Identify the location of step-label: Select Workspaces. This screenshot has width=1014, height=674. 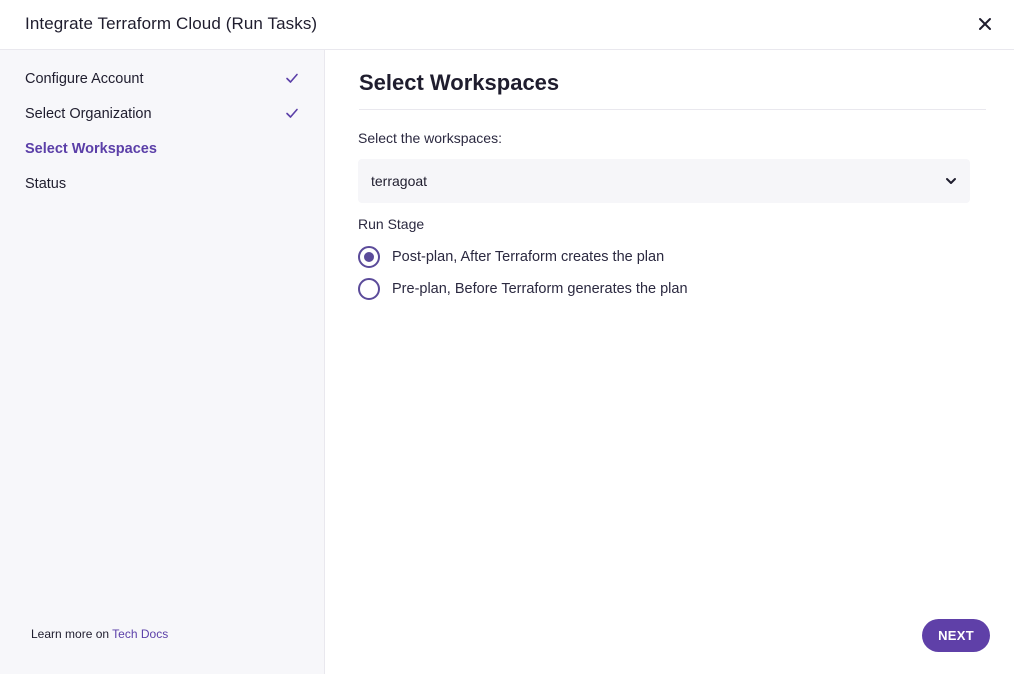
(91, 149).